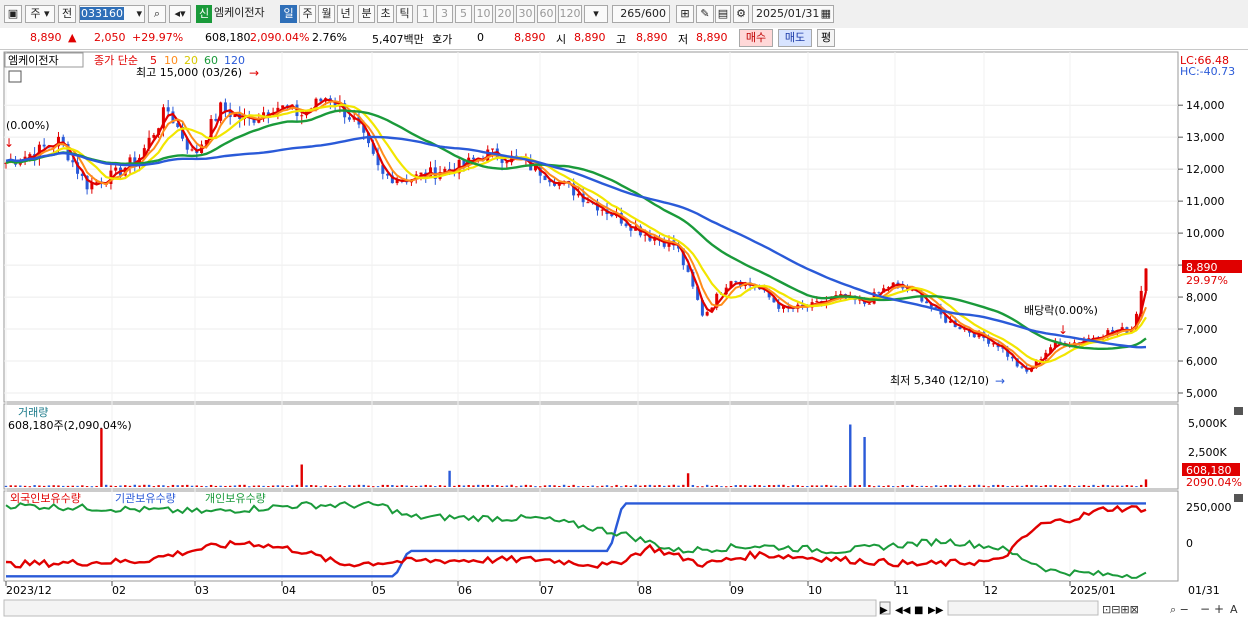 This screenshot has height=624, width=1248. I want to click on open-price: 8,890, so click(590, 37).